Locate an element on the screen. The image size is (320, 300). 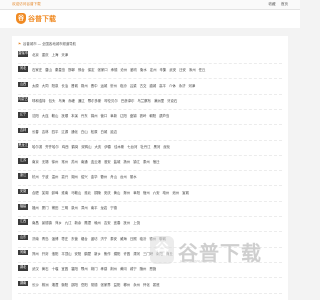
city-link: 赣州 is located at coordinates (97, 223).